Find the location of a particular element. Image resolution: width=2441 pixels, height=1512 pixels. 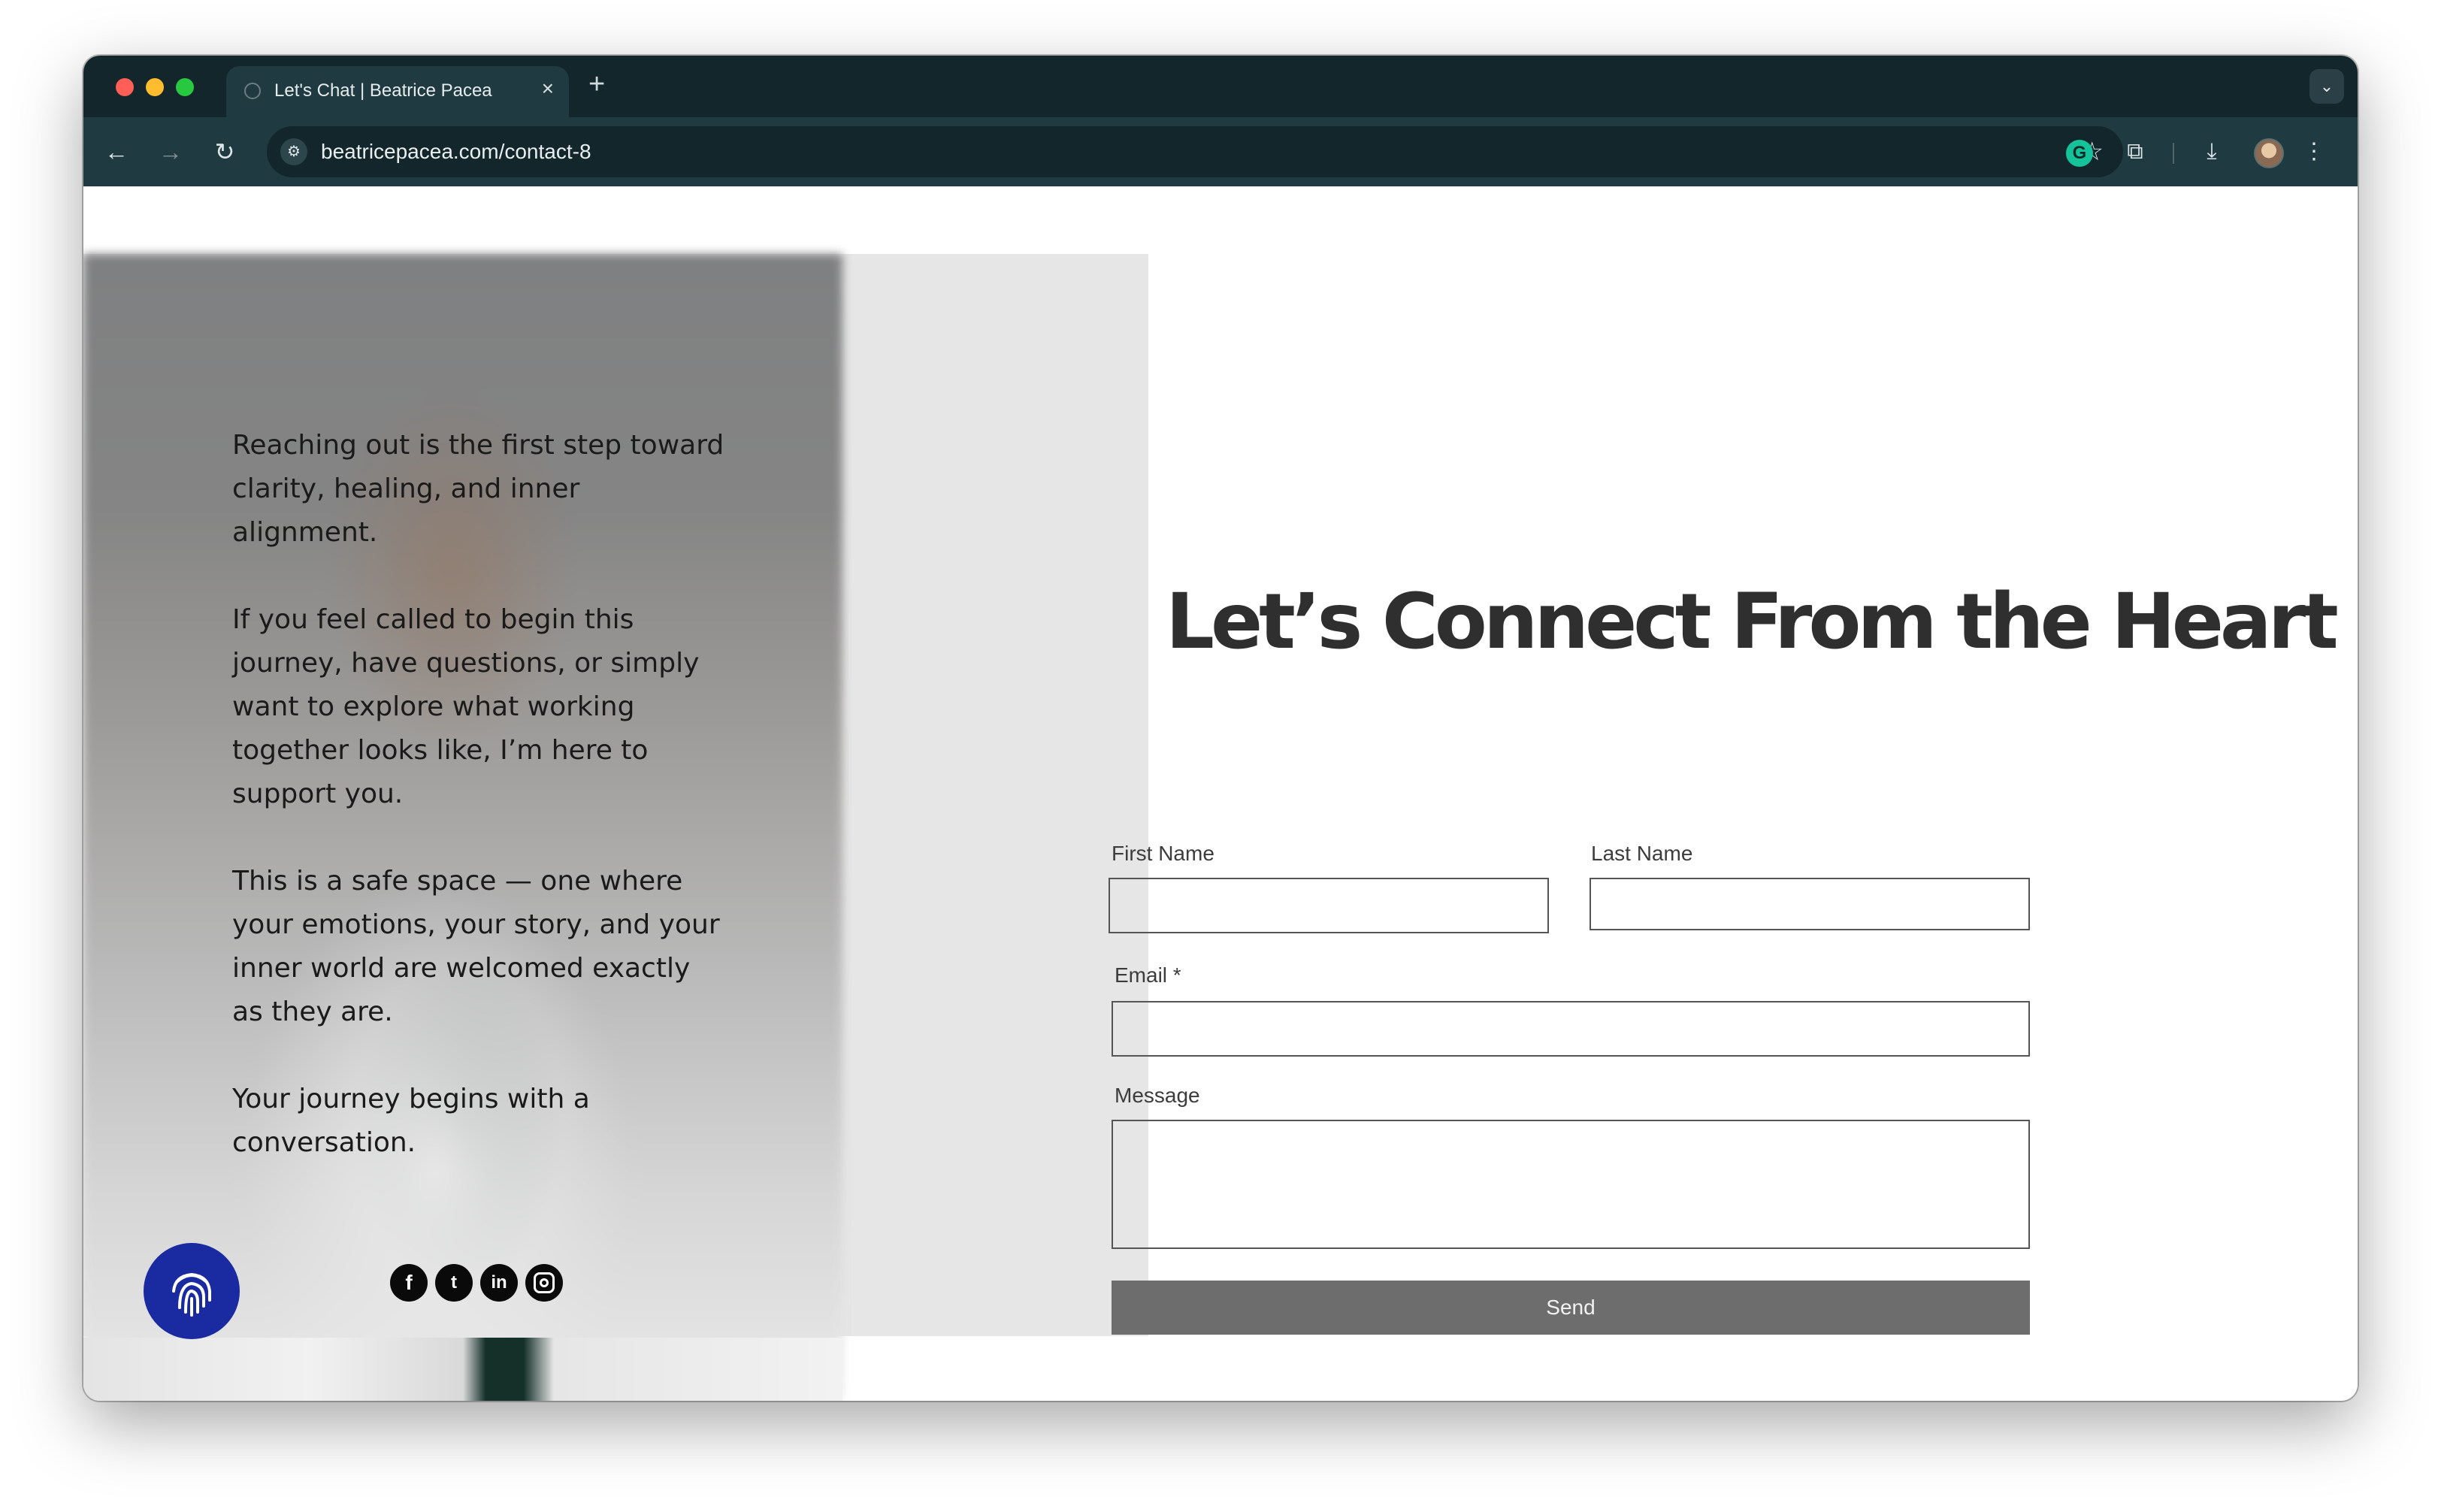

active-tab: Let's Chat | Beatrice Pacea × is located at coordinates (397, 91).